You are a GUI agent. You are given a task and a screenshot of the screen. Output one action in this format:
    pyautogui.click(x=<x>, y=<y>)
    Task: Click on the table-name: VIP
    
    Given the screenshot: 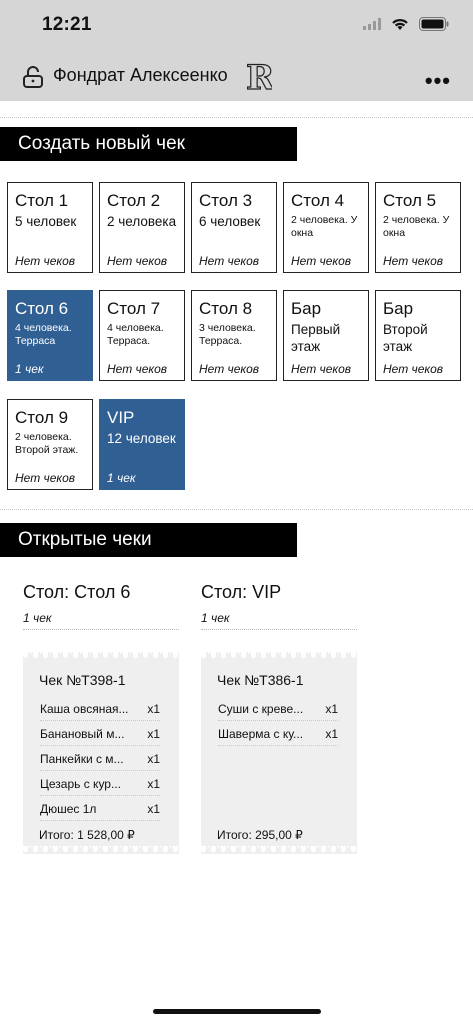 What is the action you would take?
    pyautogui.click(x=121, y=417)
    